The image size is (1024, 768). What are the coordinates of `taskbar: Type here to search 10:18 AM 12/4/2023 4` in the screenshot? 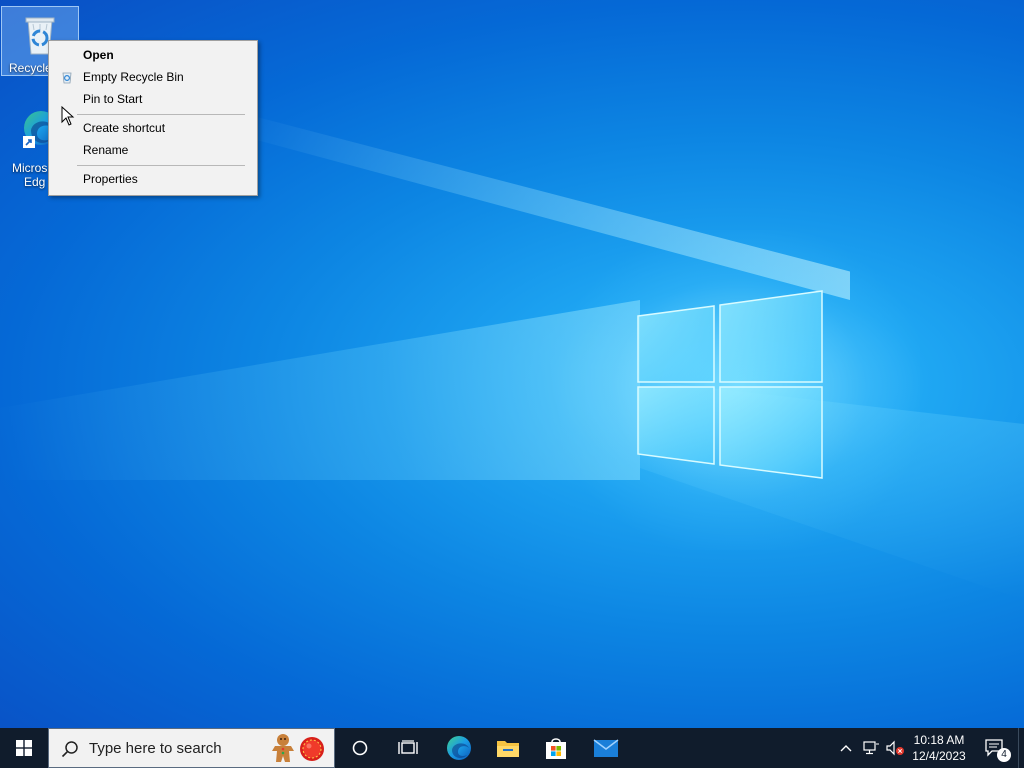 It's located at (512, 748).